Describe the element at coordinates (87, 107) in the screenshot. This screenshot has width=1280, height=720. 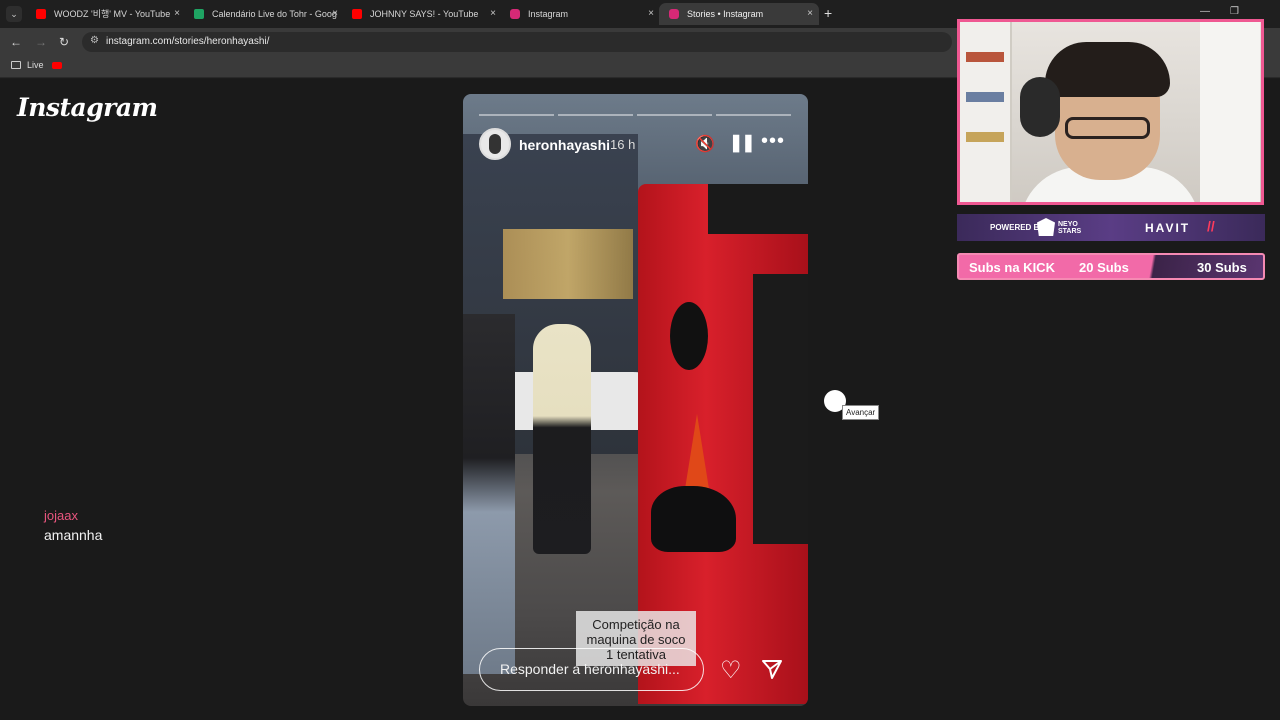
I see `instagram-logo: Instagram` at that location.